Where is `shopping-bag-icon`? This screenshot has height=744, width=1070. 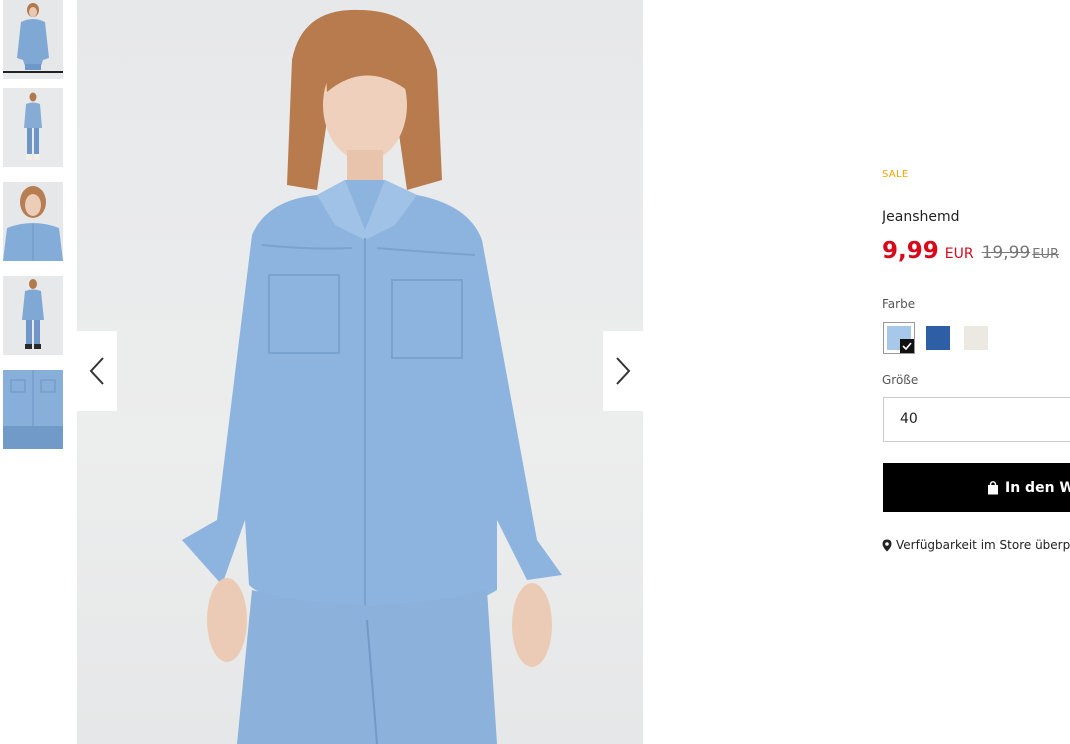
shopping-bag-icon is located at coordinates (993, 487).